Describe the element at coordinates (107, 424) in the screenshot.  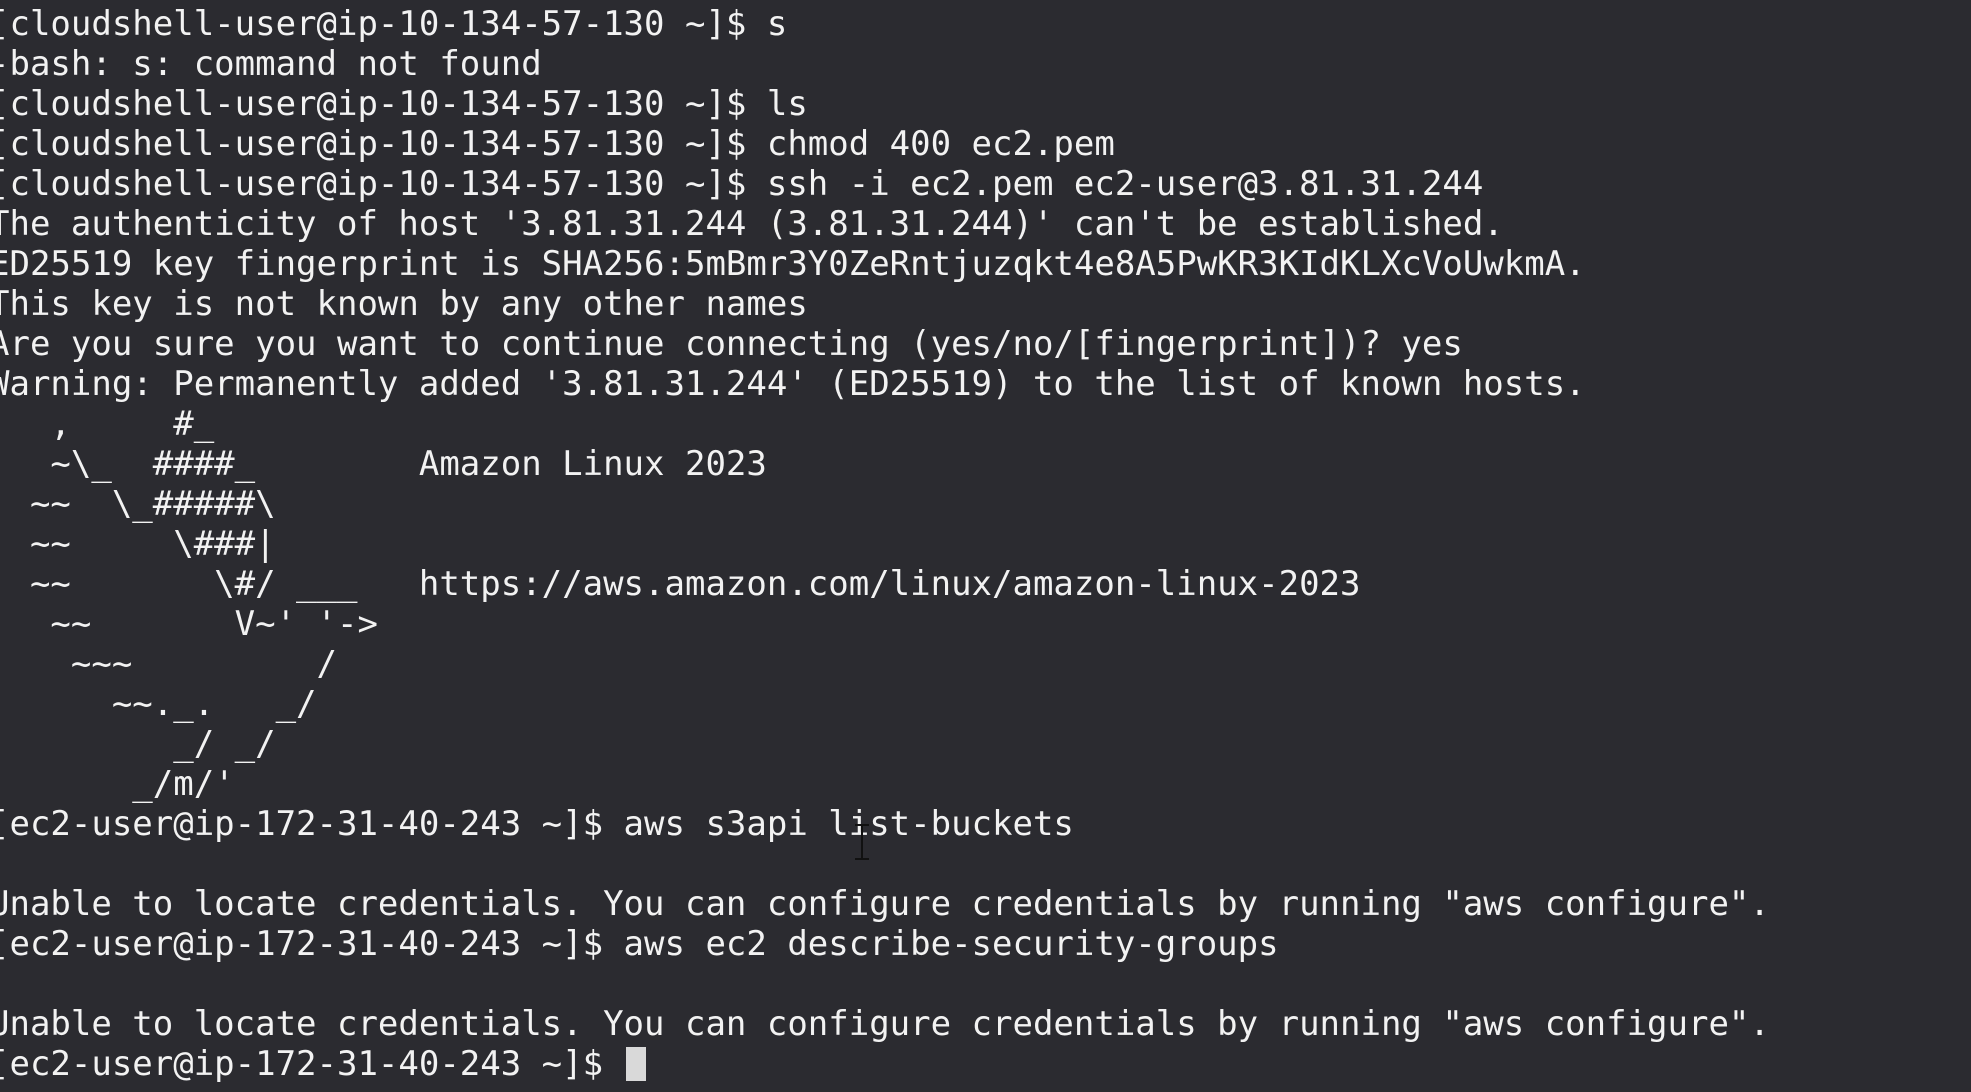
I see `ascii-art-line: , #_` at that location.